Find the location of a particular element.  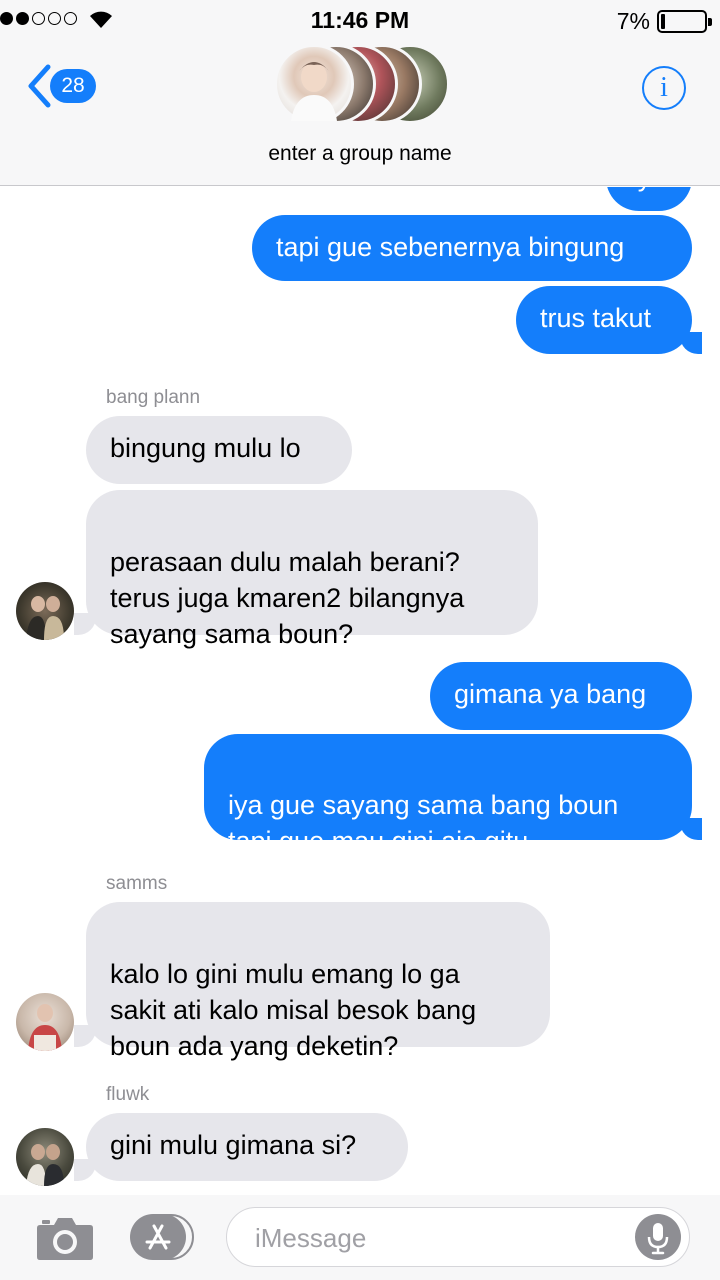

outgoing-message: iya is located at coordinates (649, 199).